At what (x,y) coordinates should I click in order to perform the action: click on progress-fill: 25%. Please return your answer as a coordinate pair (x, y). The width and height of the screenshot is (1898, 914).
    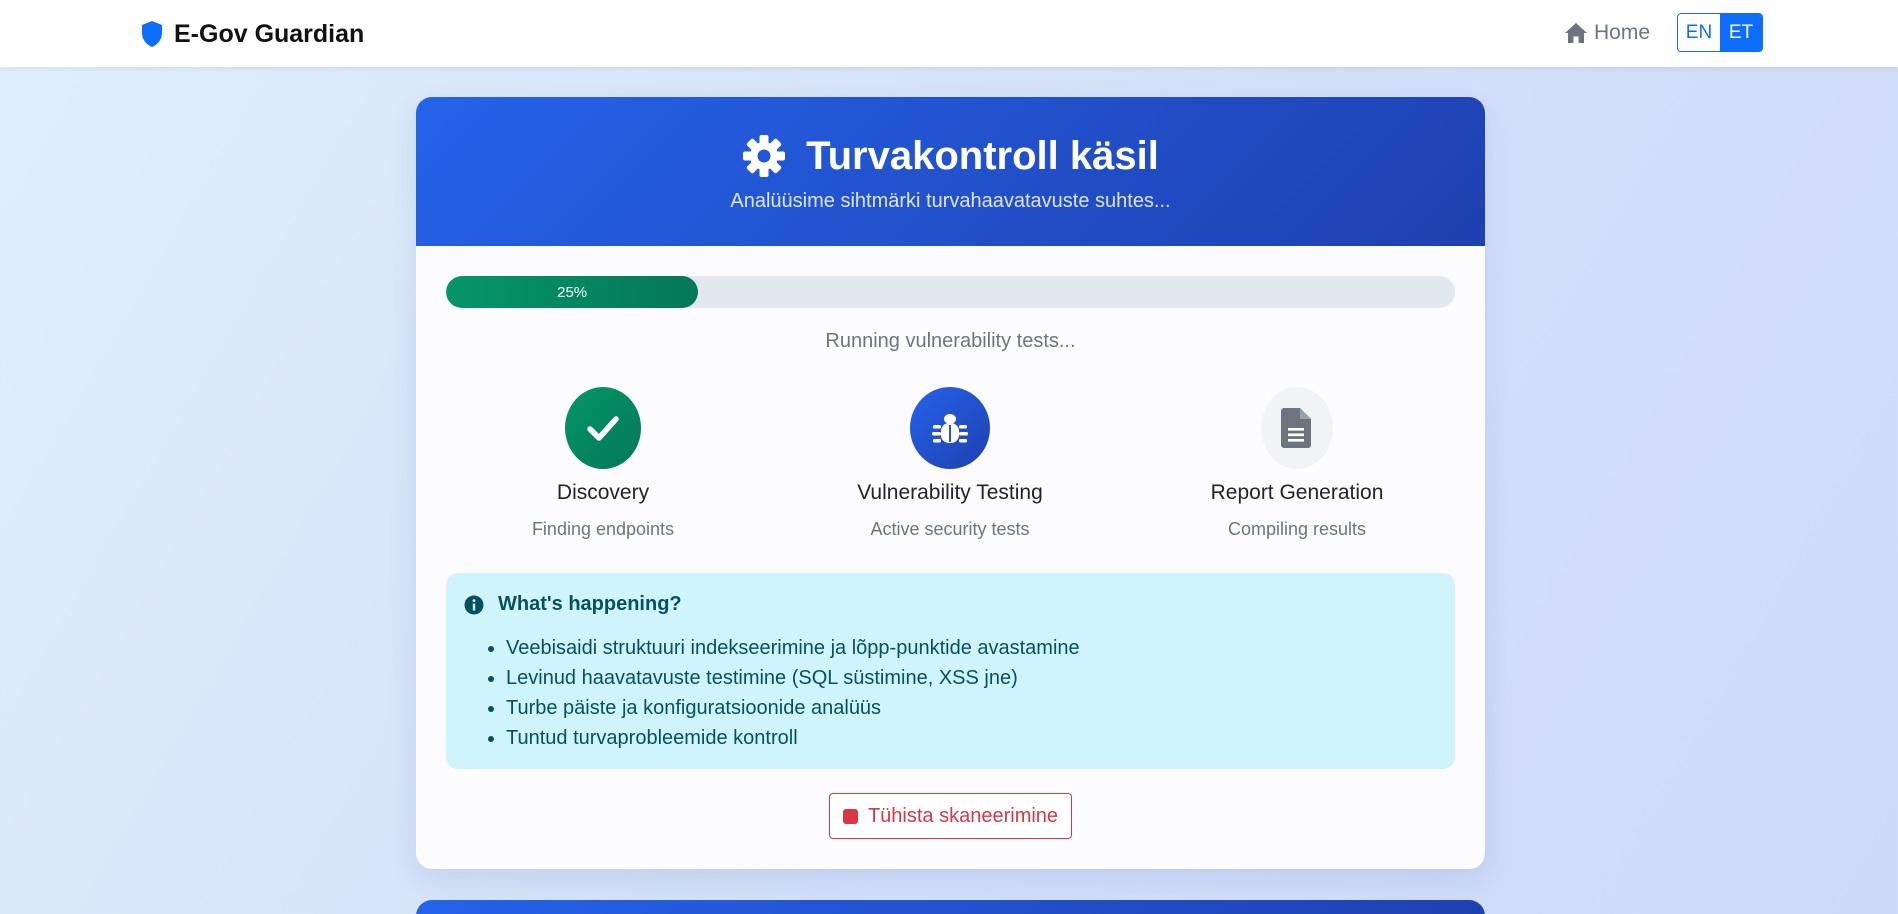
    Looking at the image, I should click on (572, 292).